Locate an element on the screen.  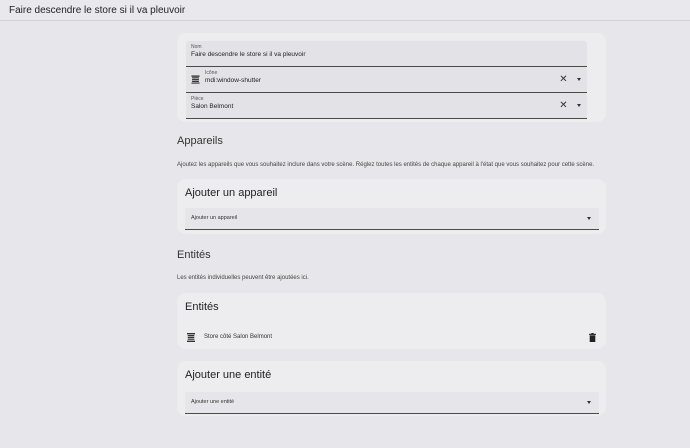
room-field-value: Salon Belmont is located at coordinates (212, 106).